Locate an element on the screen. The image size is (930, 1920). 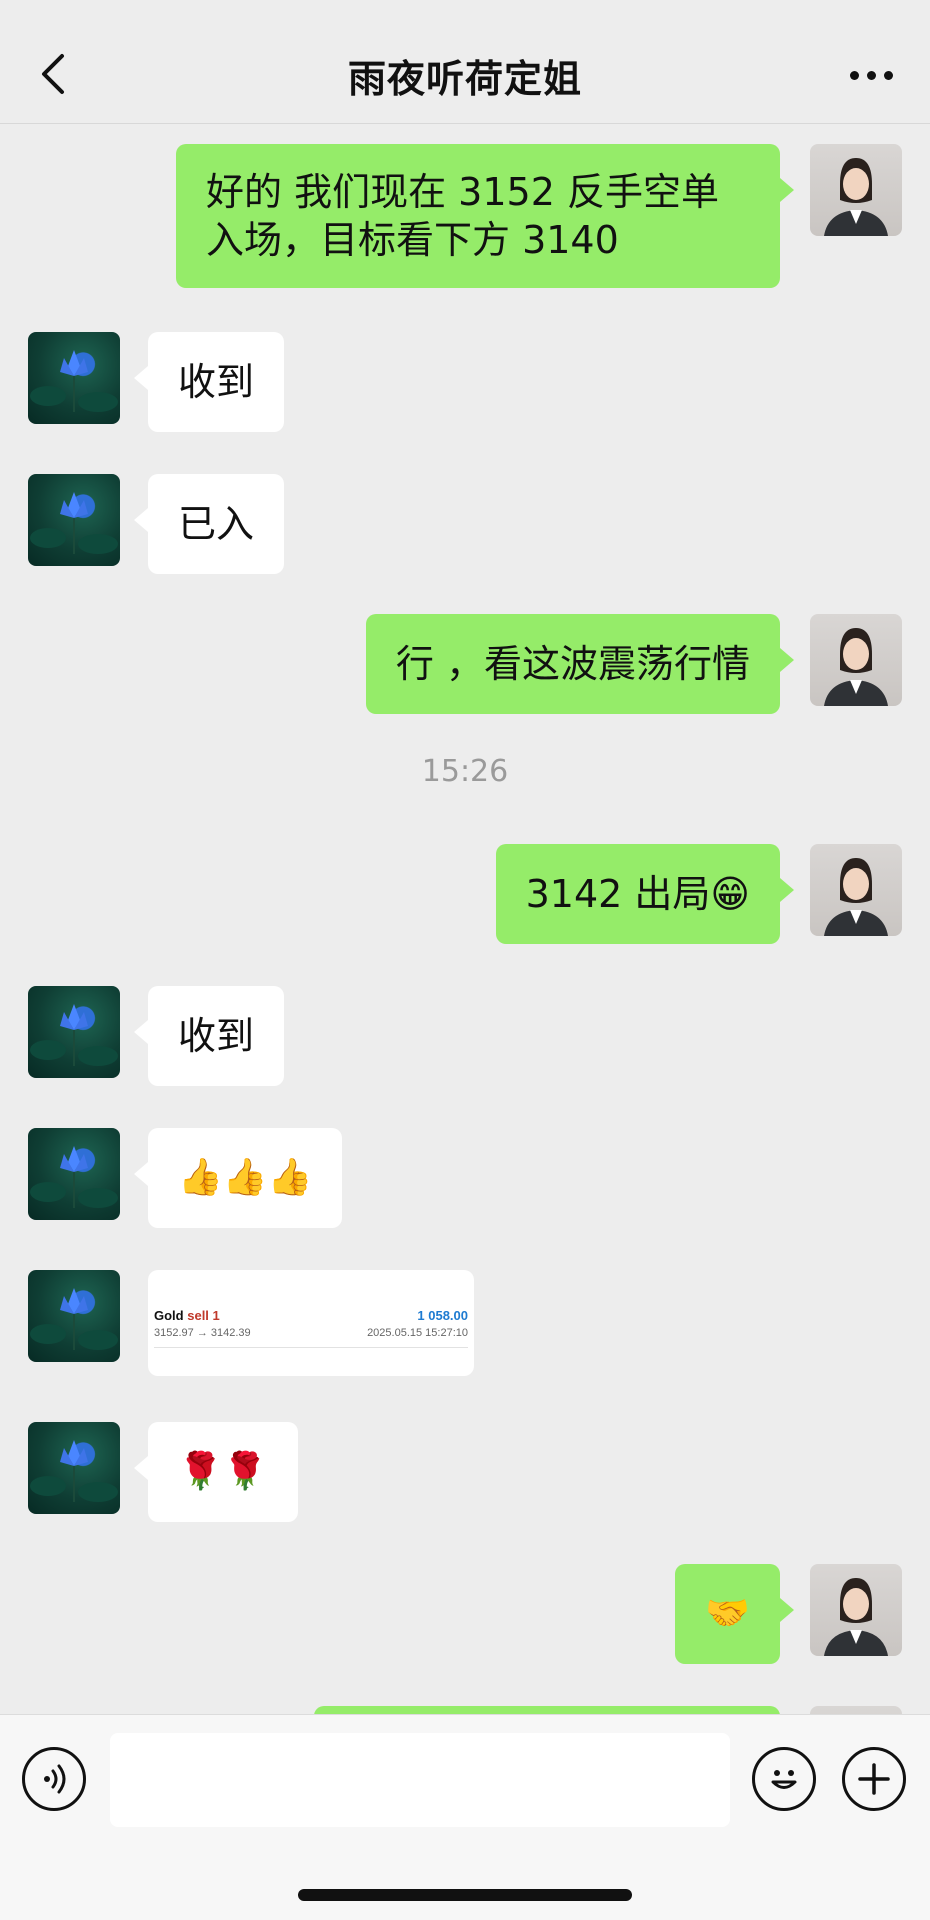
emoji-icon is located at coordinates (784, 1779).